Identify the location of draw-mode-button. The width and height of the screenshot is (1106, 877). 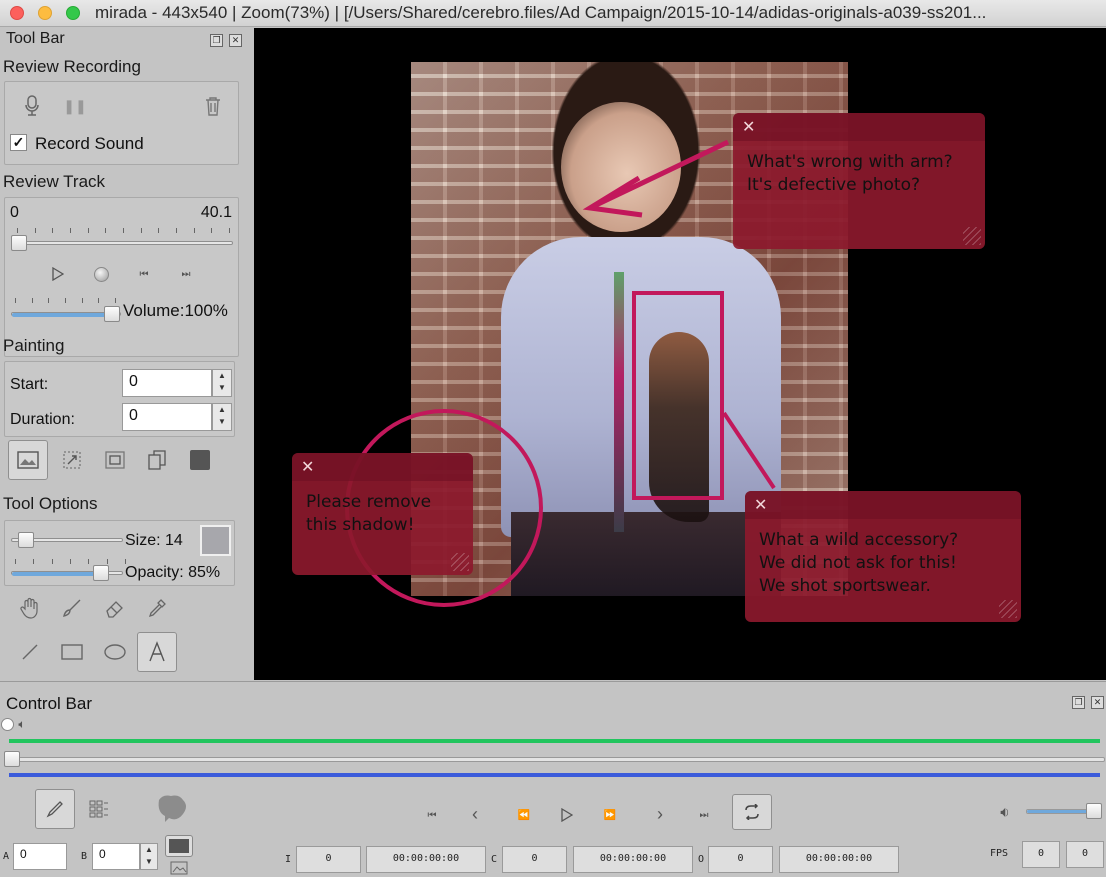
(55, 809).